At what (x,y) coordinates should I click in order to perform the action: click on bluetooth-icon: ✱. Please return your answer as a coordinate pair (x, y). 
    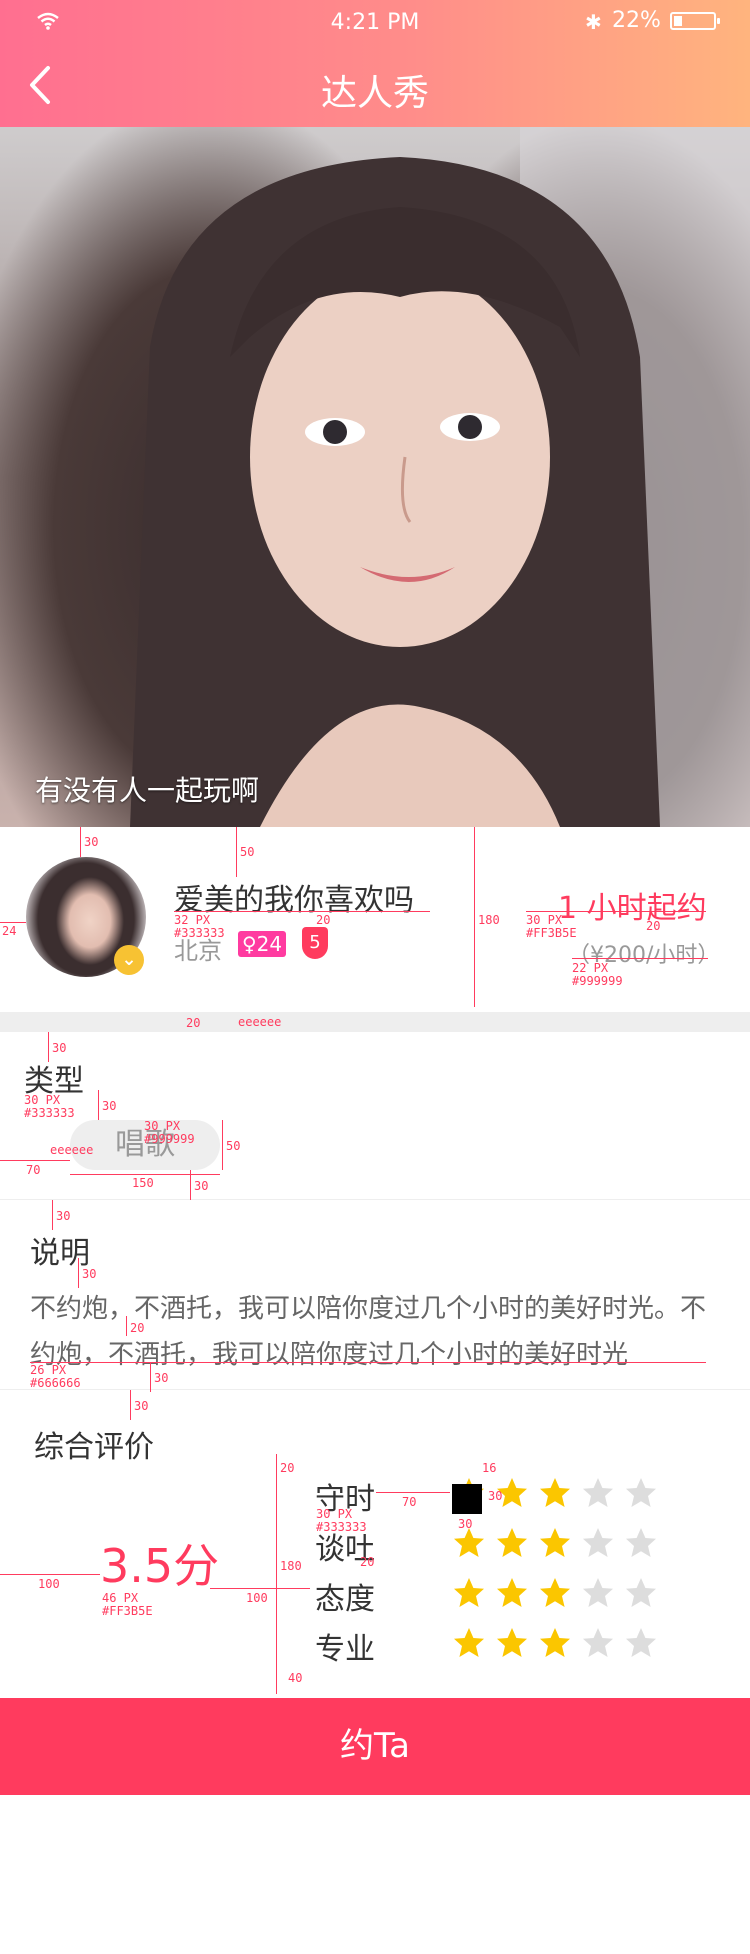
    Looking at the image, I should click on (593, 22).